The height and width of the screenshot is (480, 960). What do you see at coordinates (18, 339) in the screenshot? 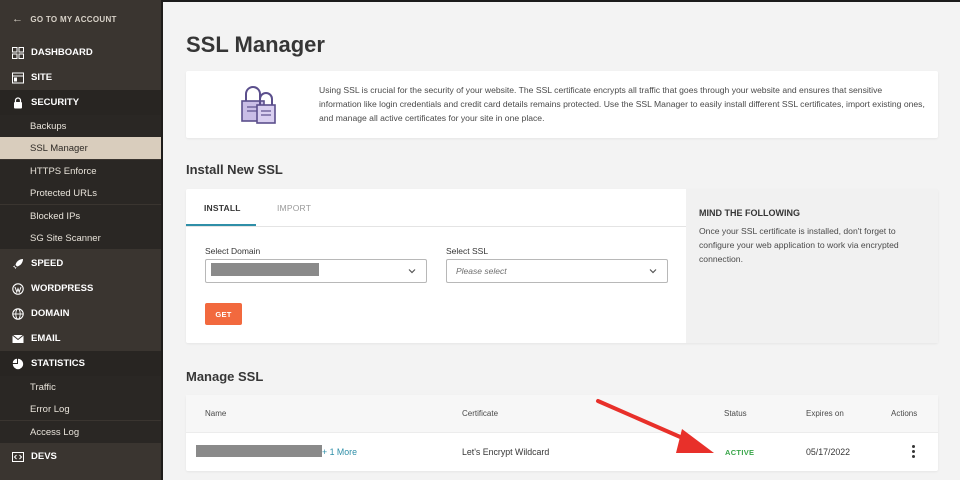
I see `envelope-icon` at bounding box center [18, 339].